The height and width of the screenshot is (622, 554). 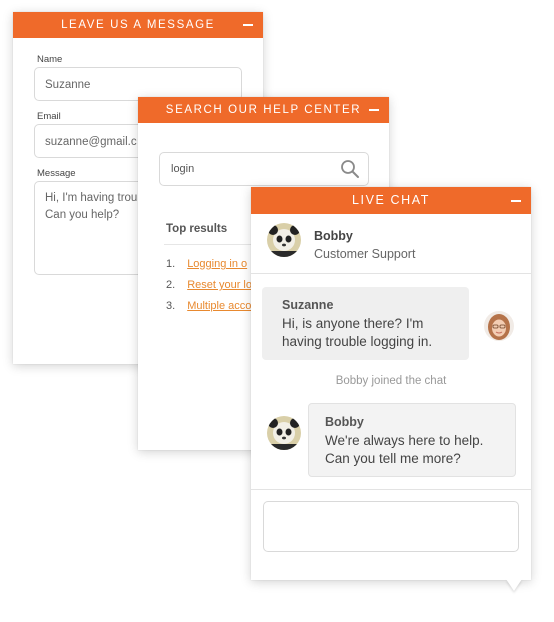 I want to click on result-link: Reset your lo, so click(x=219, y=285).